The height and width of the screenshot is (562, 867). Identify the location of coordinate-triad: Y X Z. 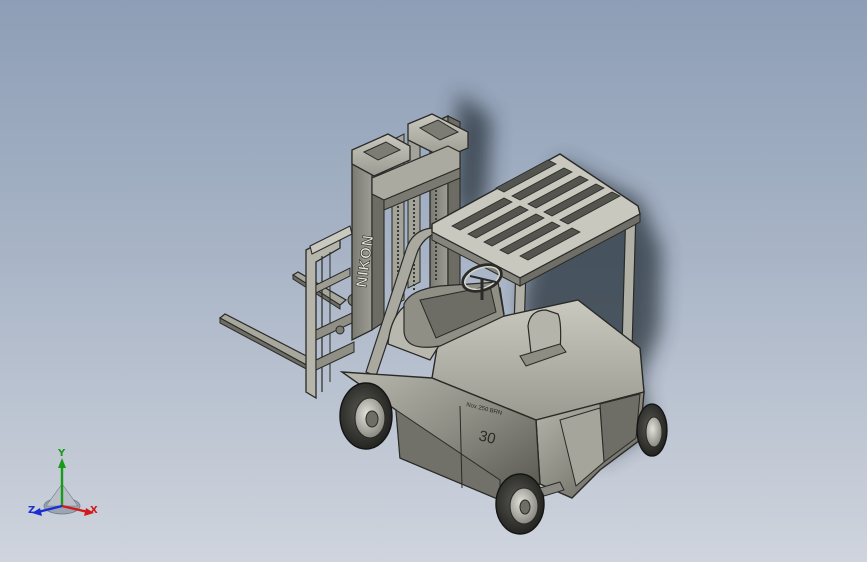
(65, 486).